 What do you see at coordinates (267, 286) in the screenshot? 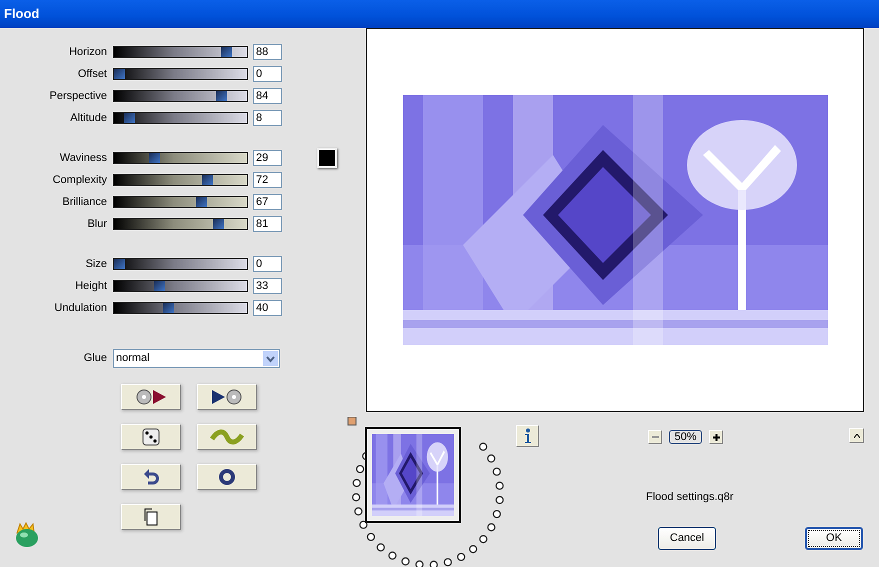
I see `value-field: 33` at bounding box center [267, 286].